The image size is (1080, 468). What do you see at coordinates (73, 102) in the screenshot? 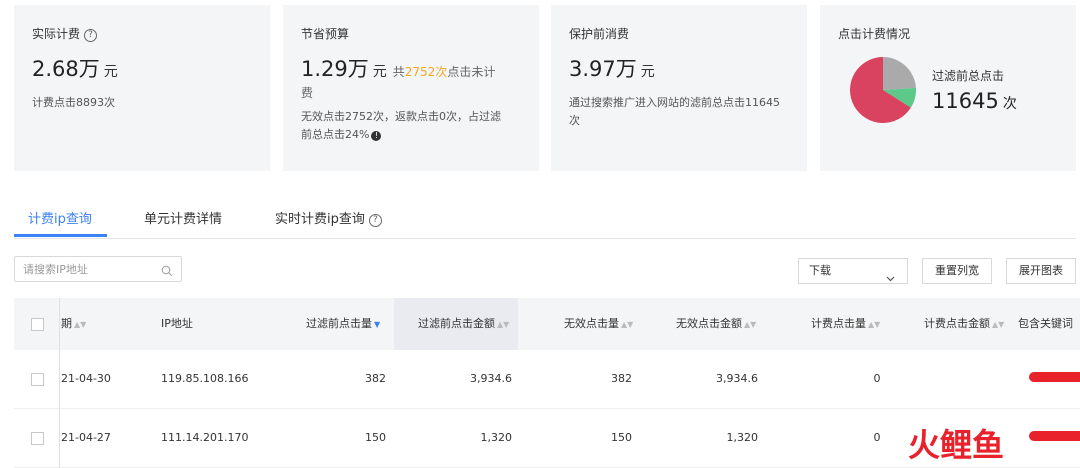
I see `actual-cost-sub: 计费点击8893次` at bounding box center [73, 102].